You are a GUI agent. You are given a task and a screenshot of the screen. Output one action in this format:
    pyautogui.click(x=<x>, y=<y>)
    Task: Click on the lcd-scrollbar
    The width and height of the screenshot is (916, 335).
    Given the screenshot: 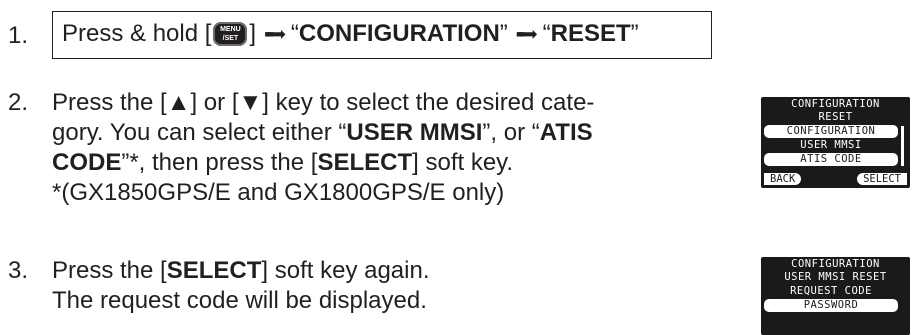 What is the action you would take?
    pyautogui.click(x=902, y=146)
    